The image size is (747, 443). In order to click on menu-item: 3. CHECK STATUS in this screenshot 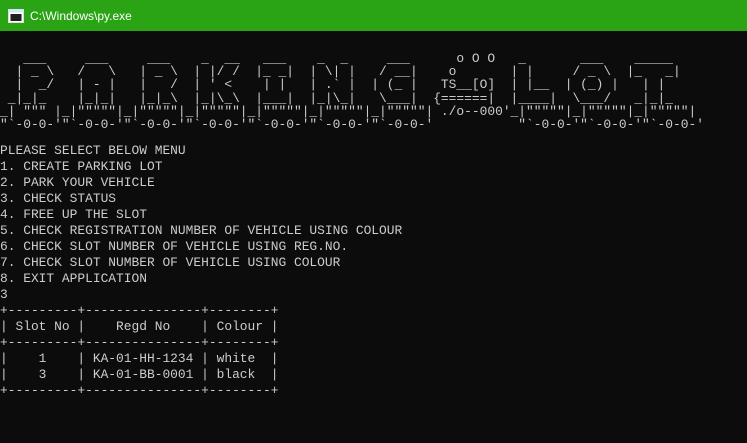, I will do `click(58, 199)`.